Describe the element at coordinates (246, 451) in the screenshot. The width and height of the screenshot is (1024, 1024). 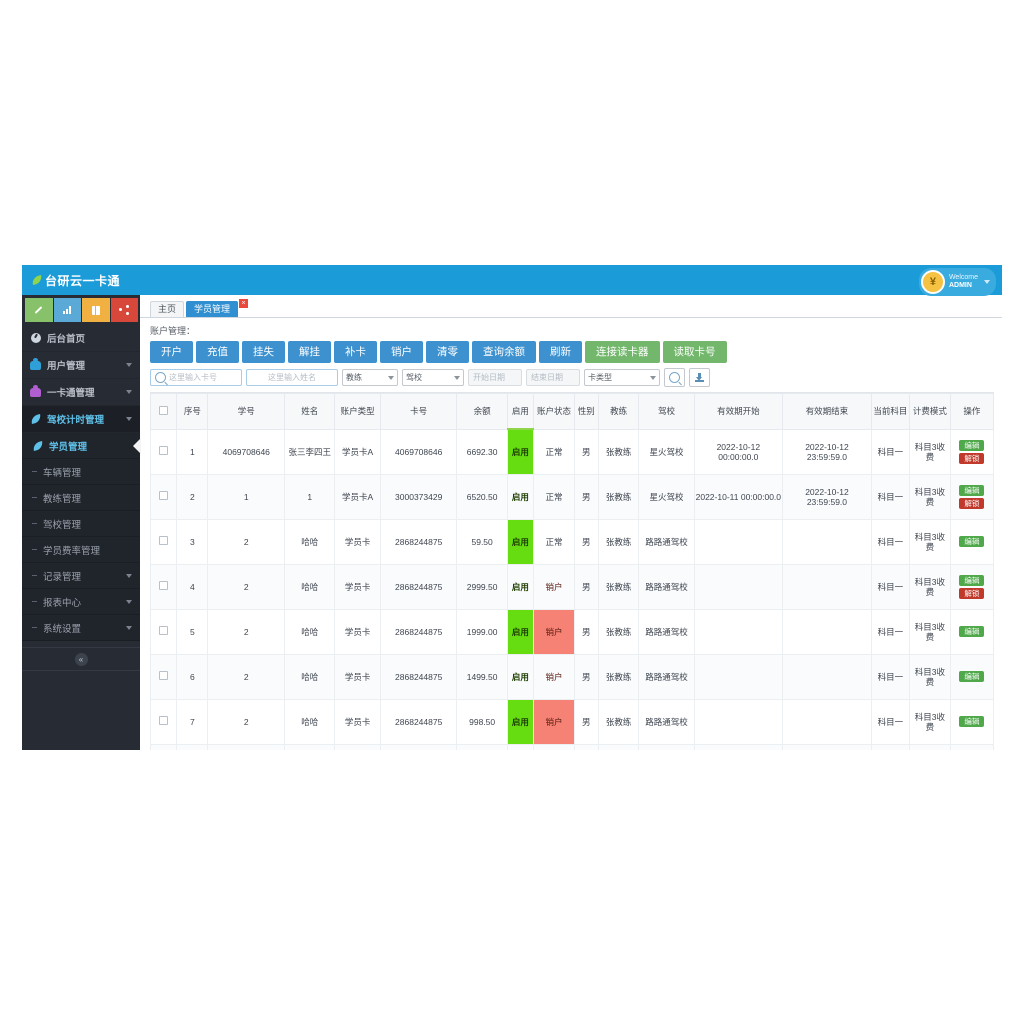
I see `cell-student-no: 4069708646` at that location.